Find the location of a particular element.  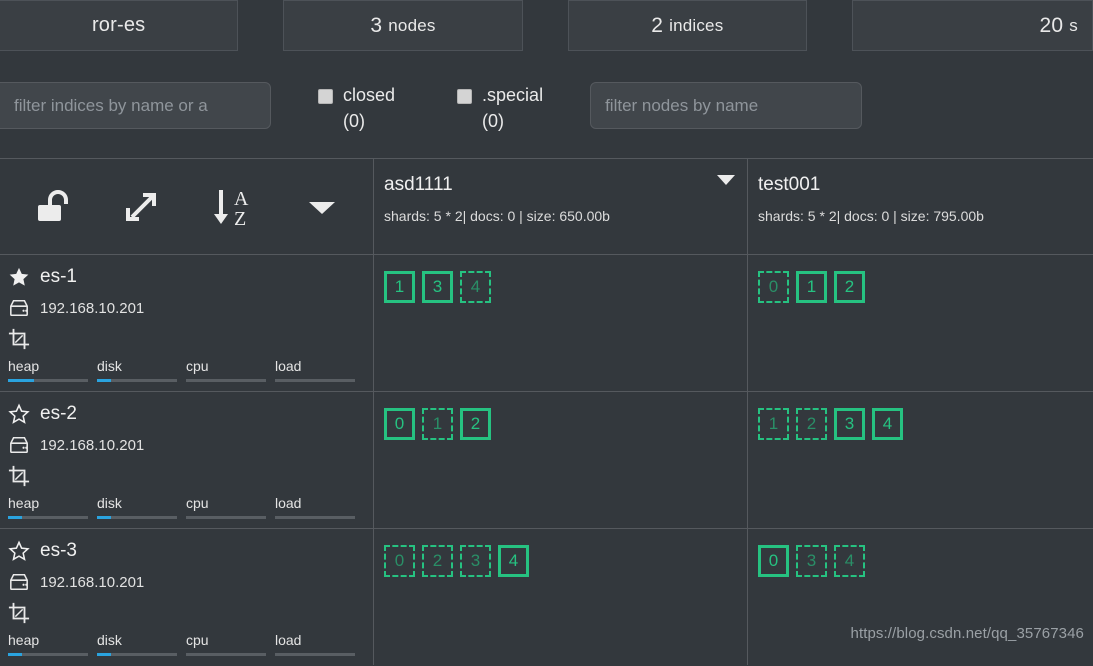

svg-text: Z is located at coordinates (240, 219).